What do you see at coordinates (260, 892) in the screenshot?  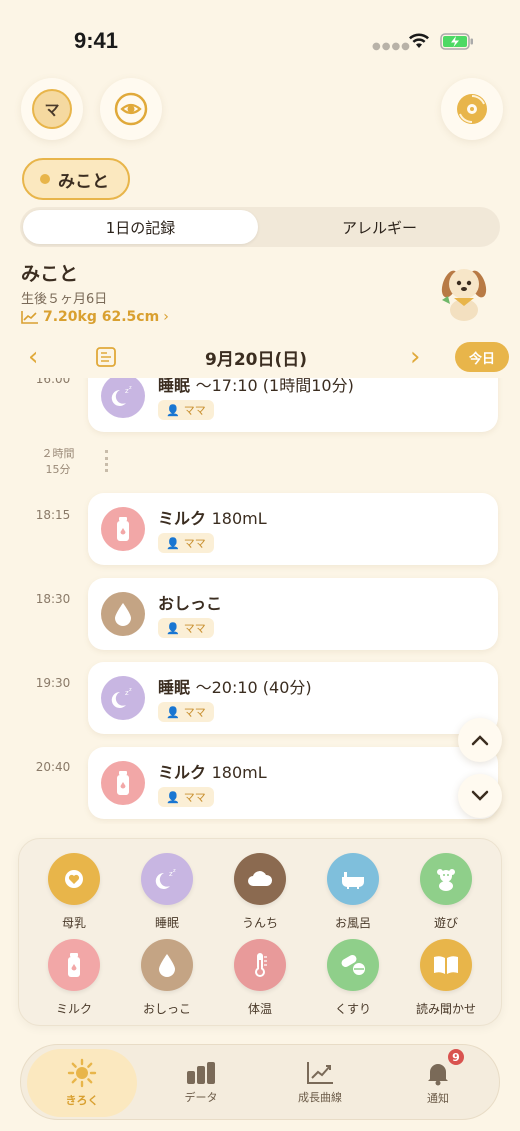 I see `quick-action-poop: うんち` at bounding box center [260, 892].